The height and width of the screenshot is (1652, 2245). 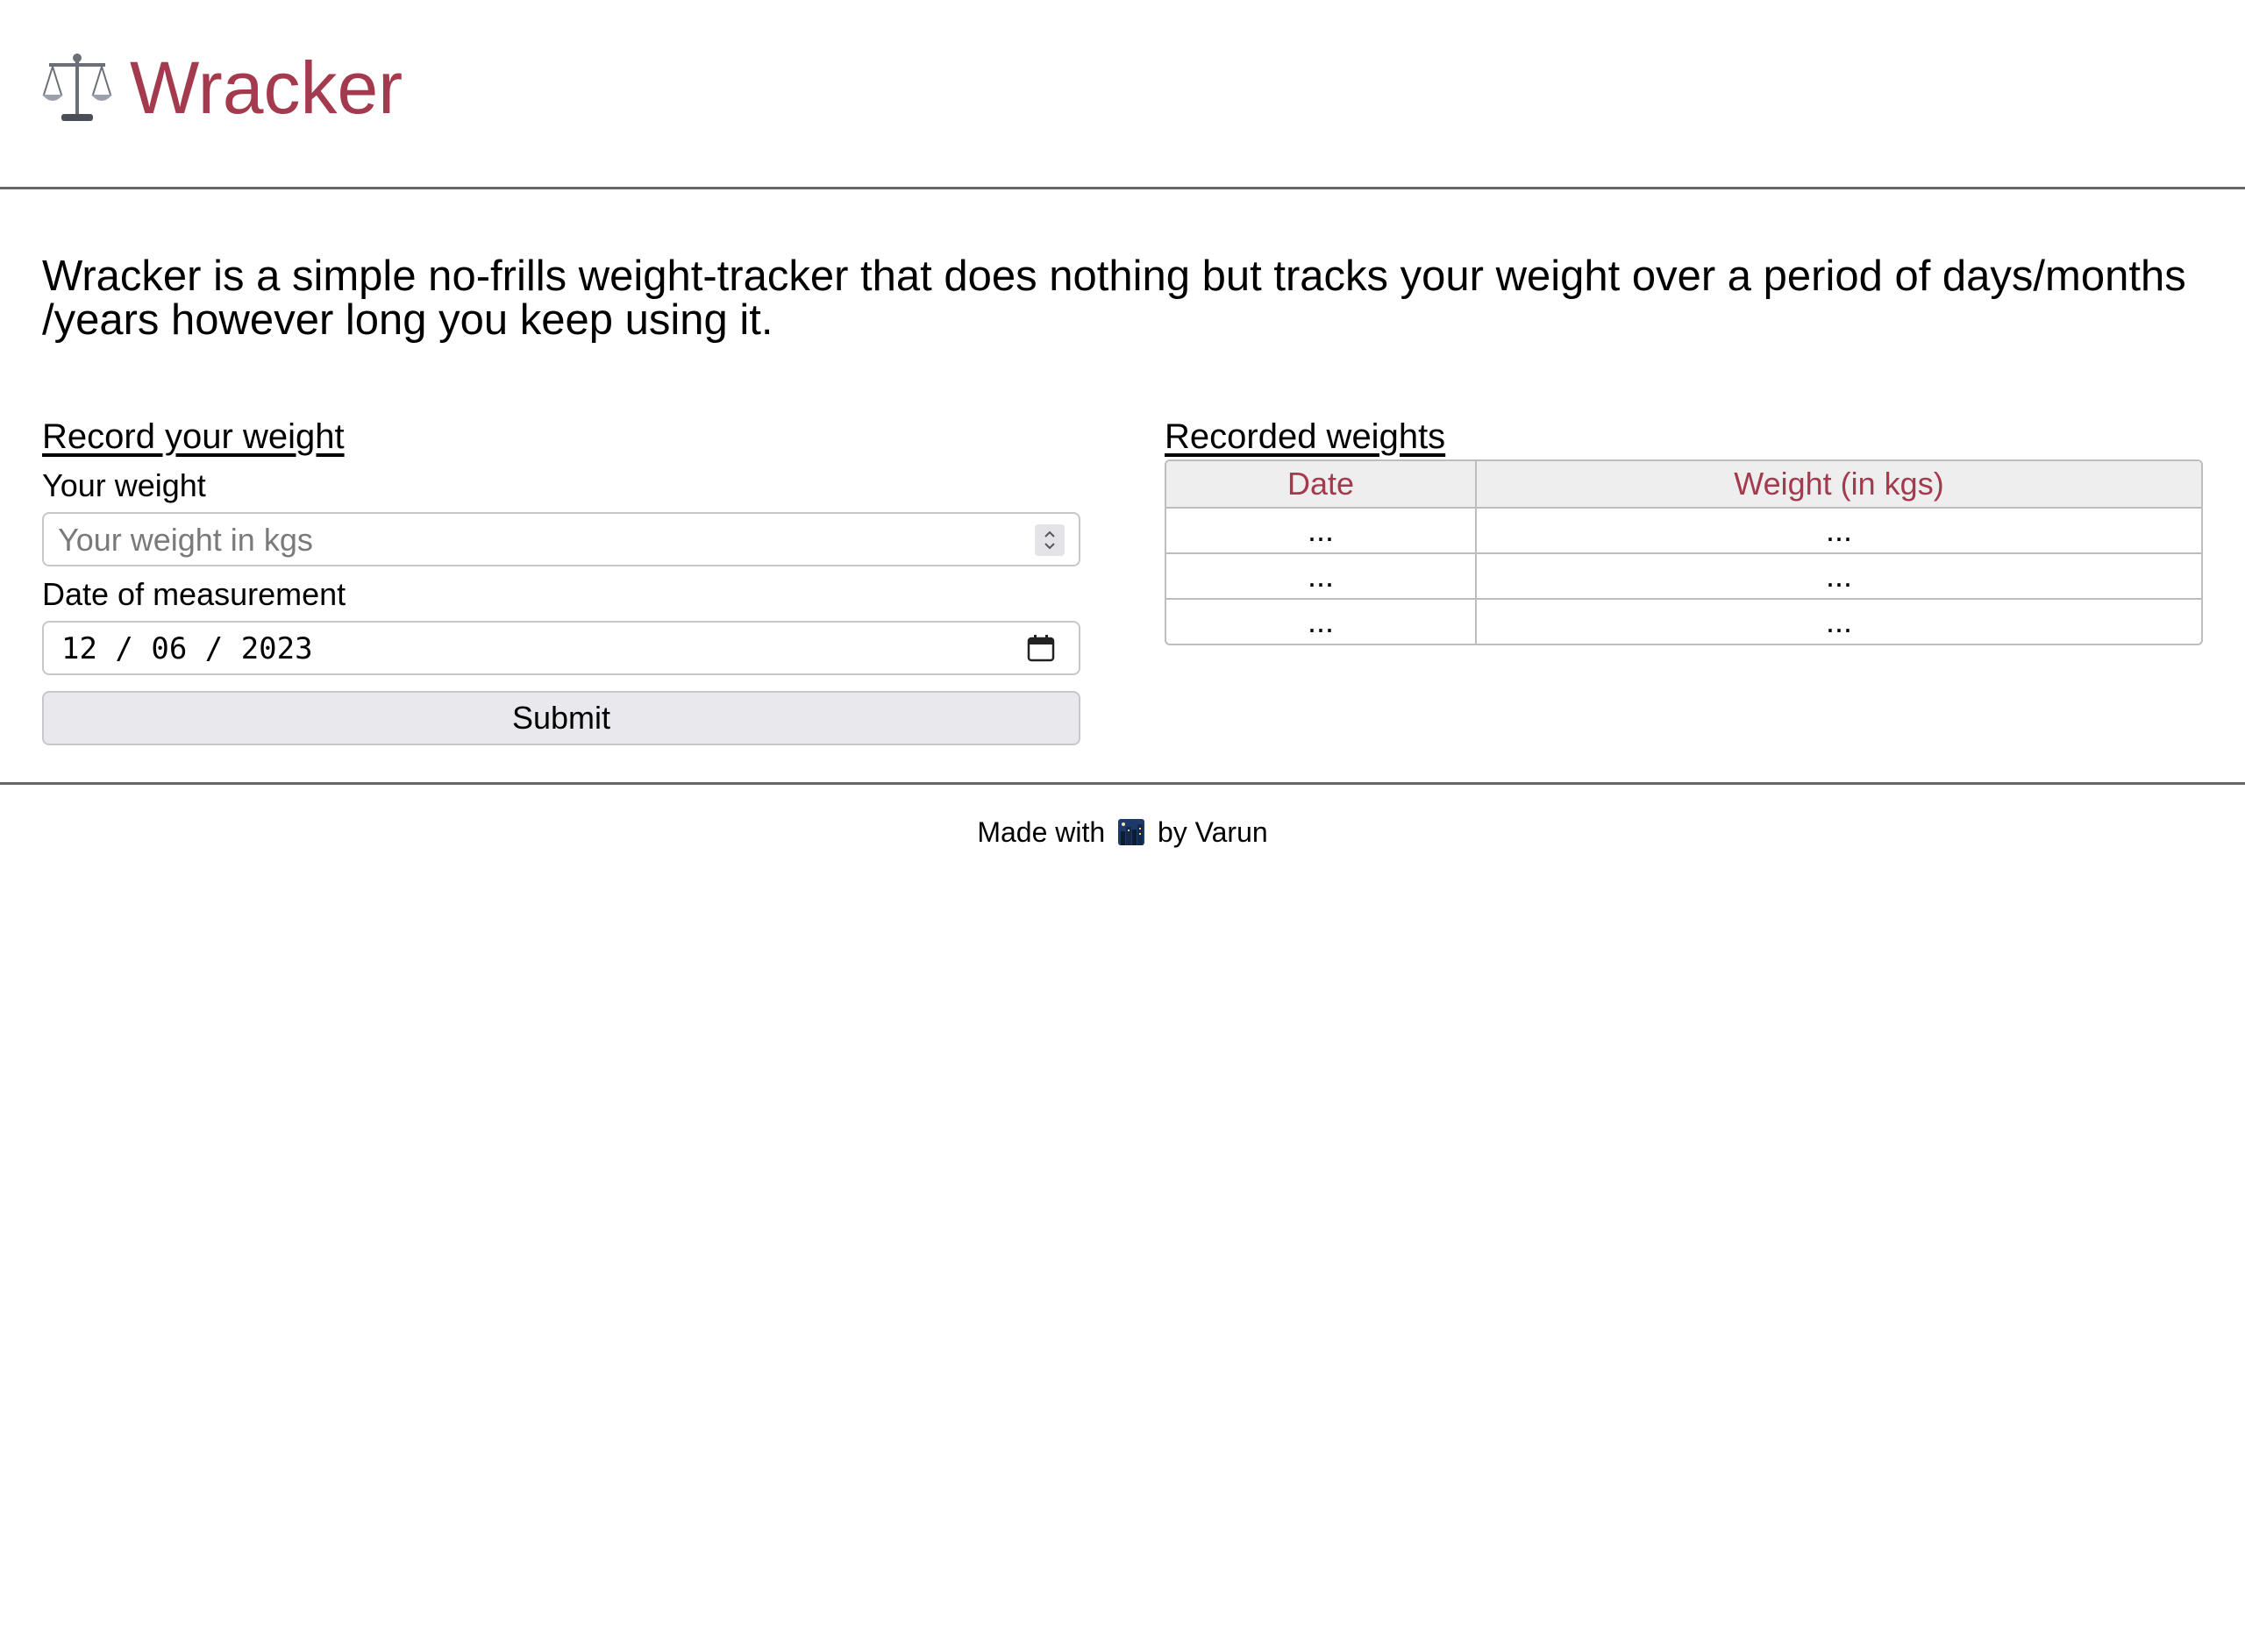 What do you see at coordinates (1050, 540) in the screenshot?
I see `number-stepper-icon` at bounding box center [1050, 540].